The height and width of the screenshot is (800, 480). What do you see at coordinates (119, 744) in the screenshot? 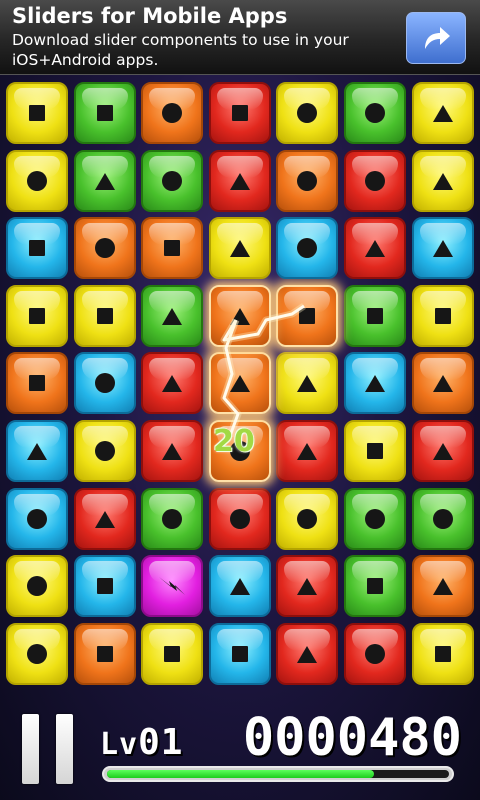
I see `level-prefix: Lv` at bounding box center [119, 744].